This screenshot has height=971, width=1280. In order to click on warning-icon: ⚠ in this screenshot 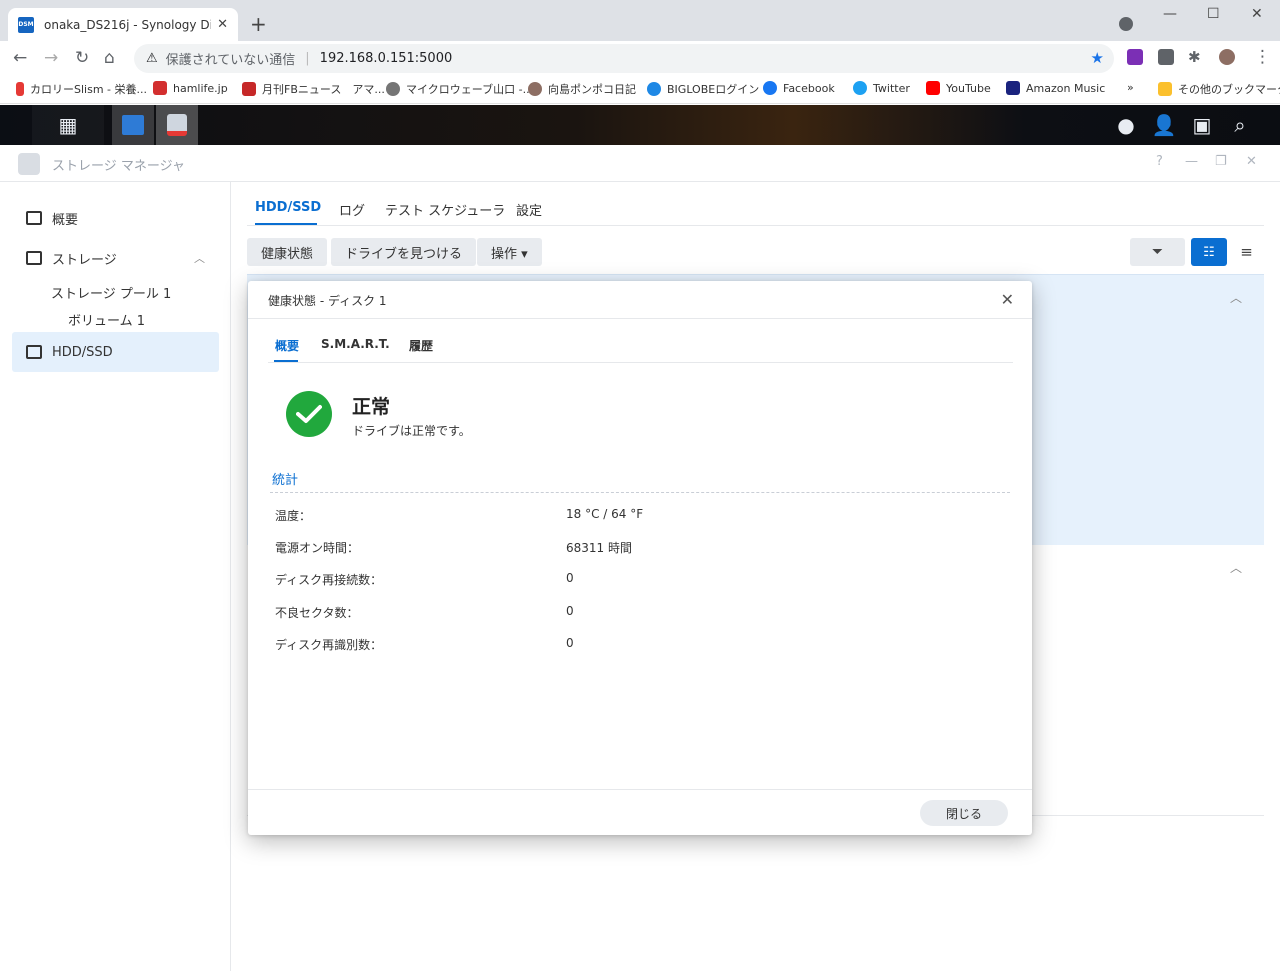, I will do `click(152, 58)`.